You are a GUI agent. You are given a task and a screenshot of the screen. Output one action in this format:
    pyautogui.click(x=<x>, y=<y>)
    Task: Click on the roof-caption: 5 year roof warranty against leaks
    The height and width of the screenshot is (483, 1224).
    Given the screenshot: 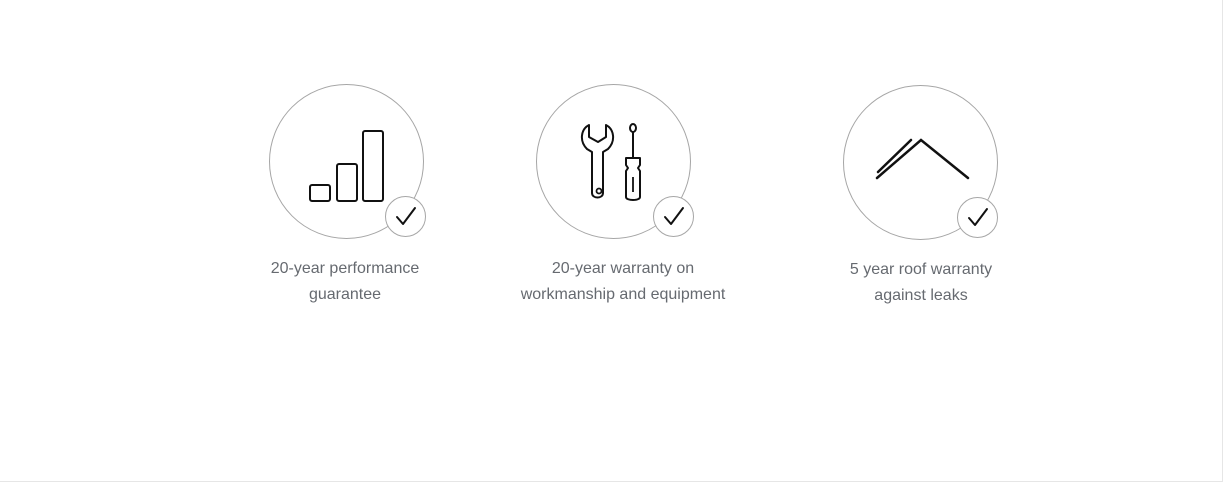 What is the action you would take?
    pyautogui.click(x=921, y=283)
    